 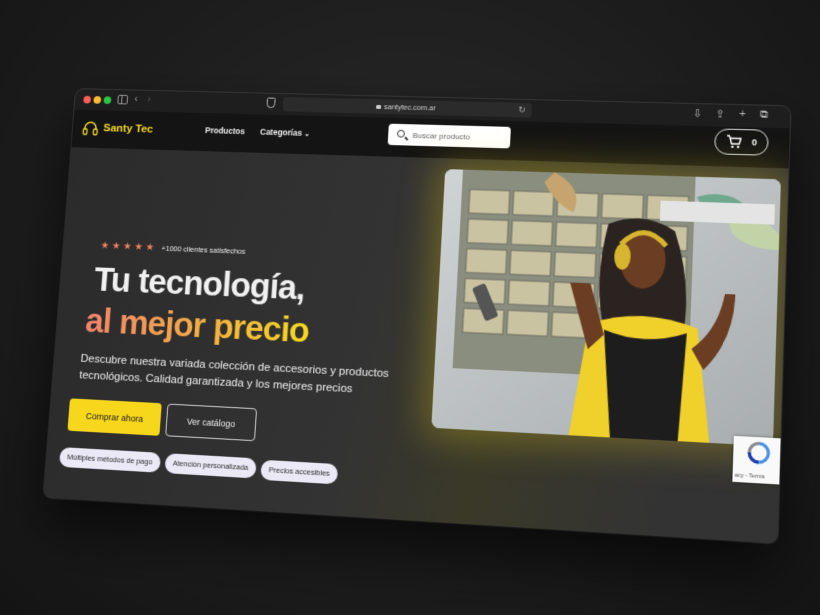 What do you see at coordinates (698, 113) in the screenshot?
I see `download-icon: ⇩` at bounding box center [698, 113].